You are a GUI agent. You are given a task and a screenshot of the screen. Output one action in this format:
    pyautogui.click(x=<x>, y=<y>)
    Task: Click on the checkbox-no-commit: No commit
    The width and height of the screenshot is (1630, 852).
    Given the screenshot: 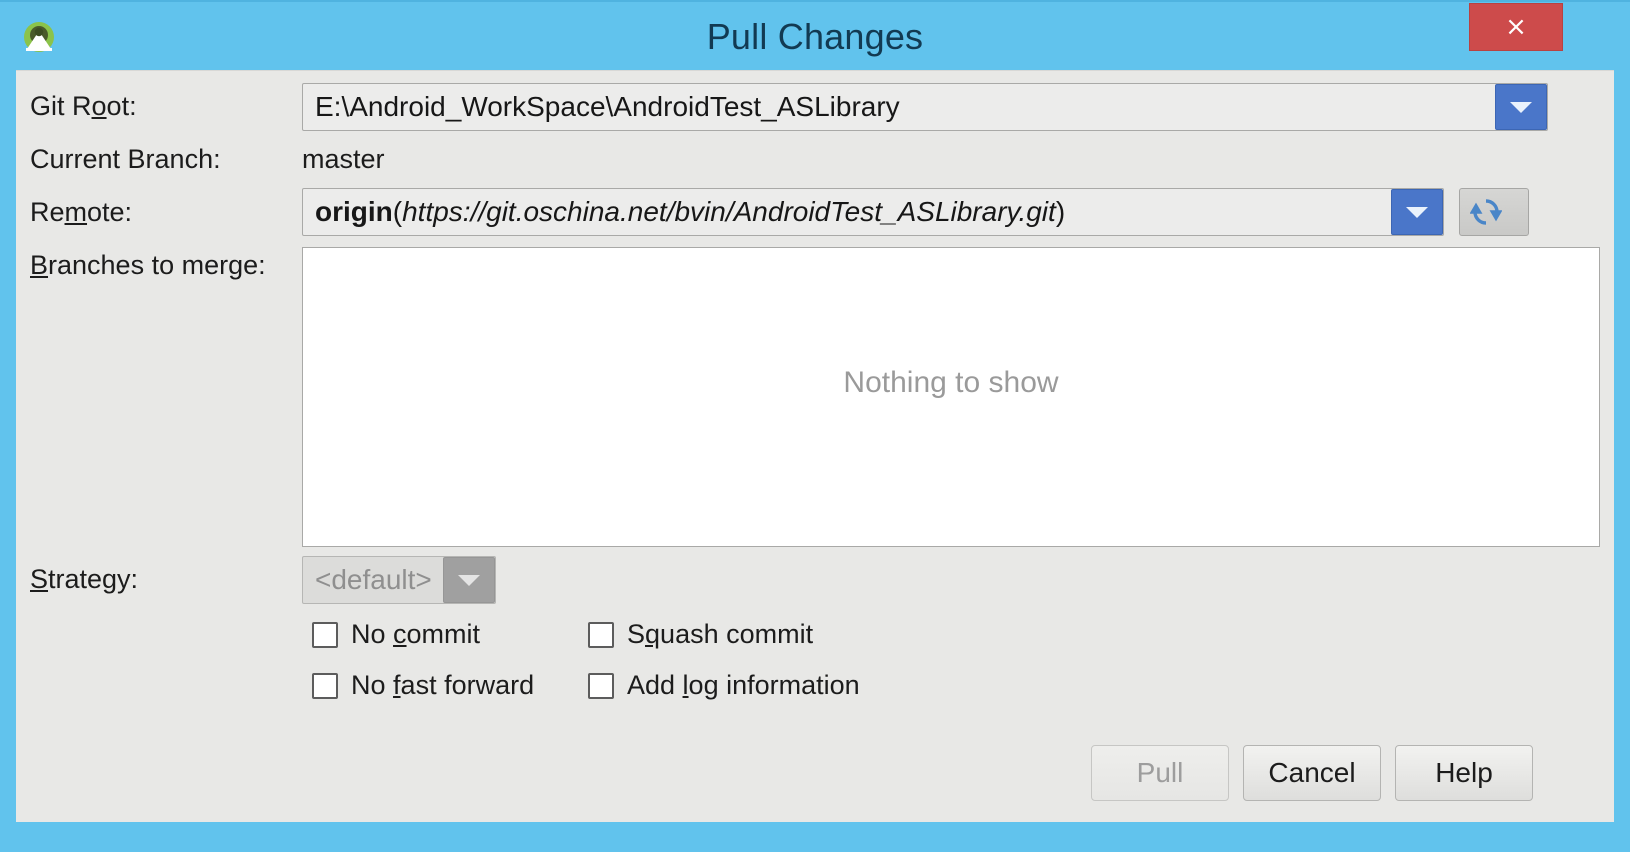 What is the action you would take?
    pyautogui.click(x=396, y=634)
    